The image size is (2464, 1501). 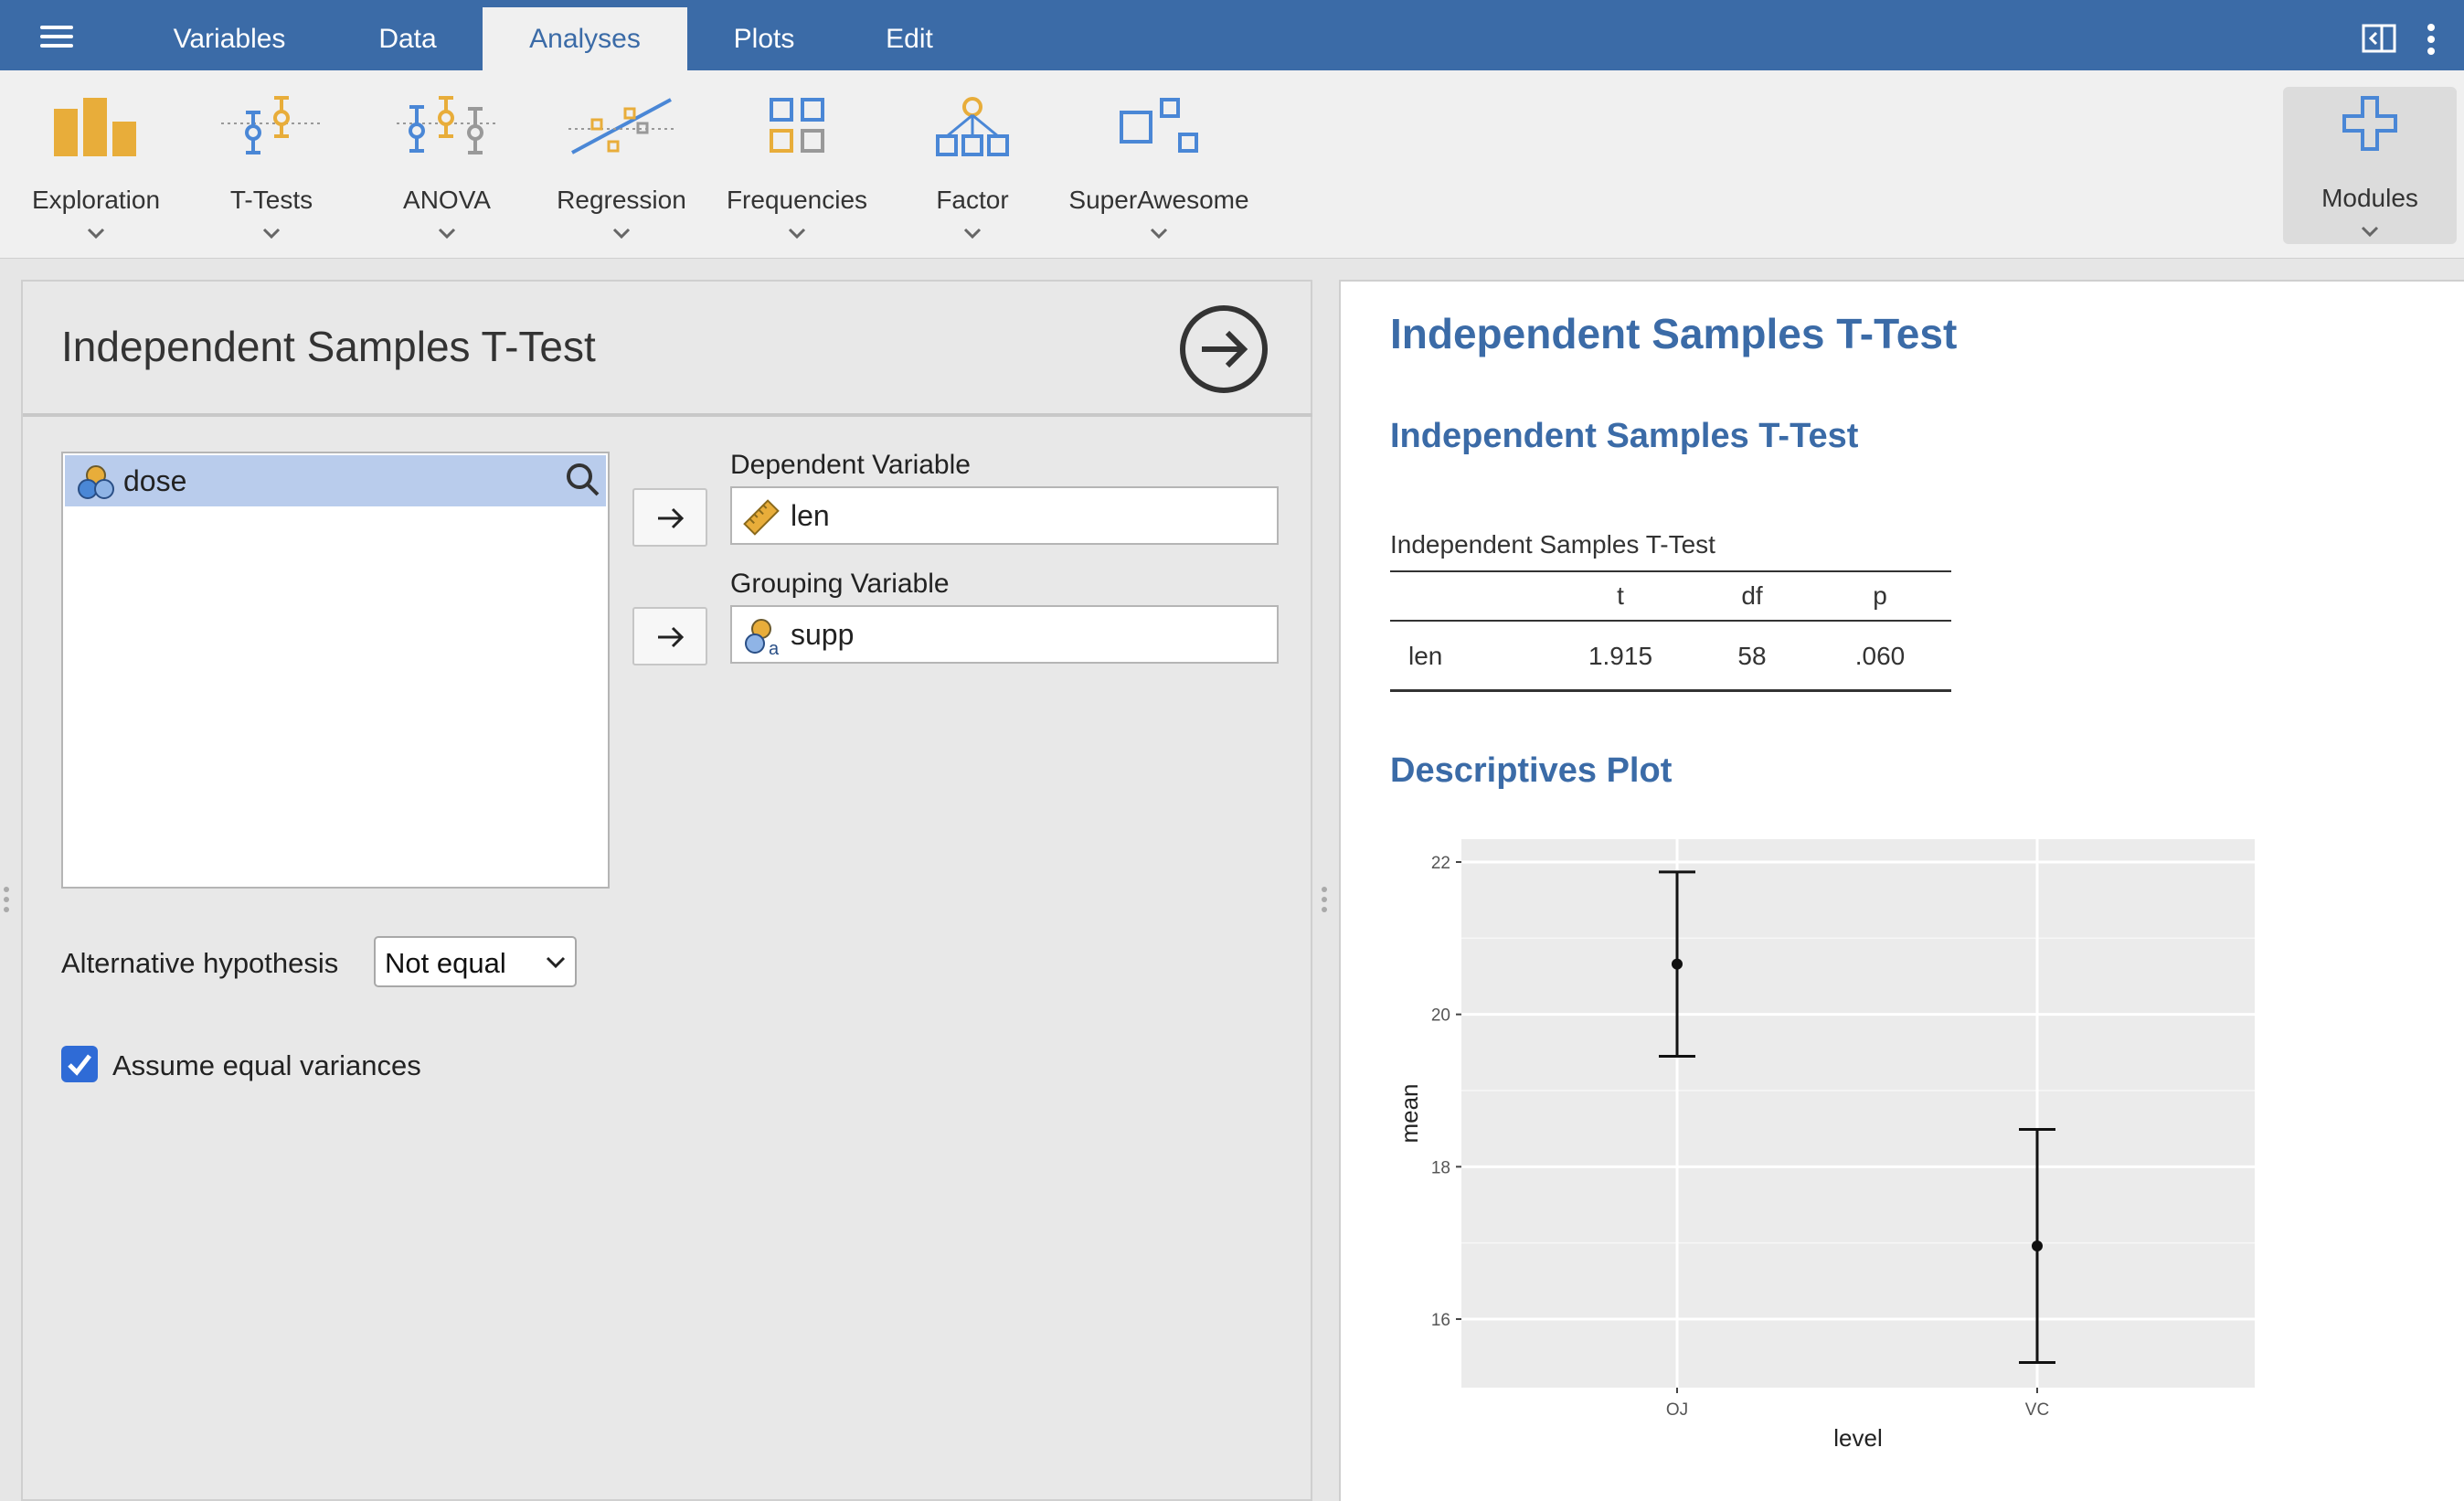 What do you see at coordinates (155, 480) in the screenshot?
I see `variable-name: dose` at bounding box center [155, 480].